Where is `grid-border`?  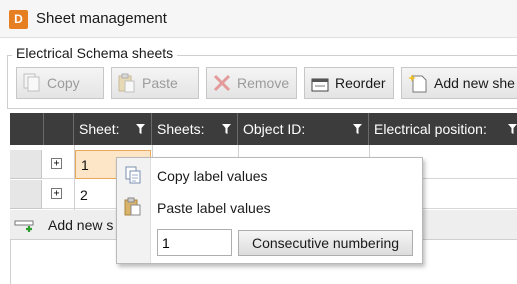
grid-border is located at coordinates (10, 262).